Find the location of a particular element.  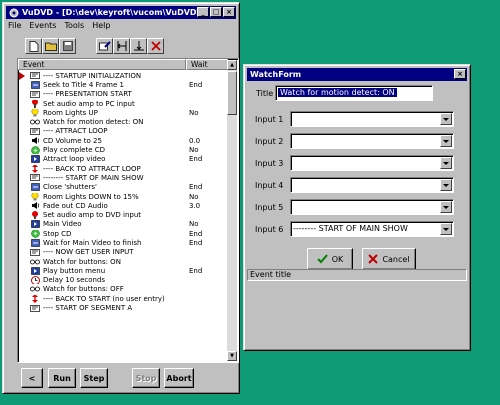

scroll-down-button: ▼ is located at coordinates (232, 356).